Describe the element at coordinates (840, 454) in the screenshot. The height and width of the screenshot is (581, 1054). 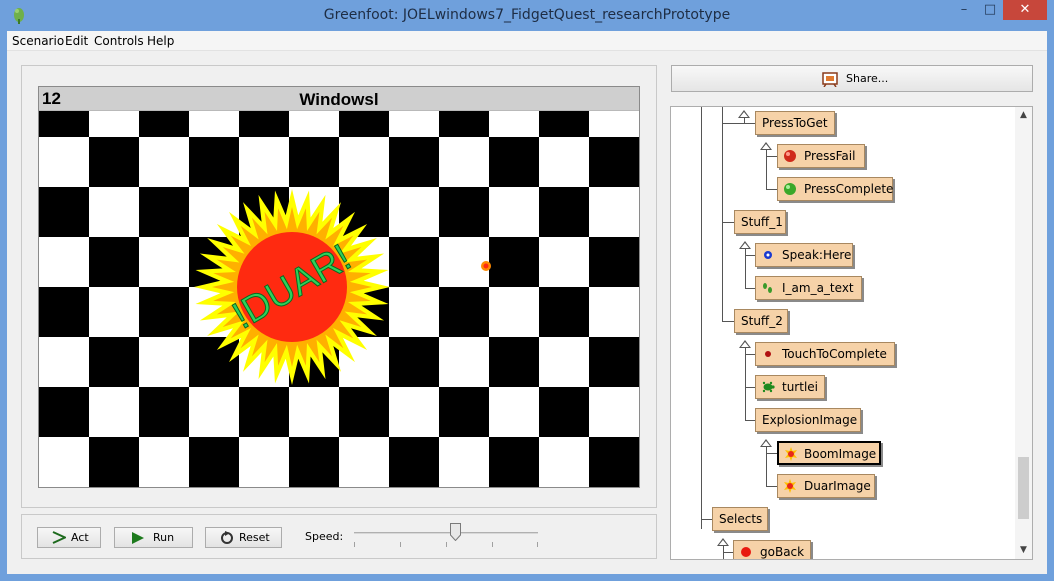
I see `class-label: BoomImage` at that location.